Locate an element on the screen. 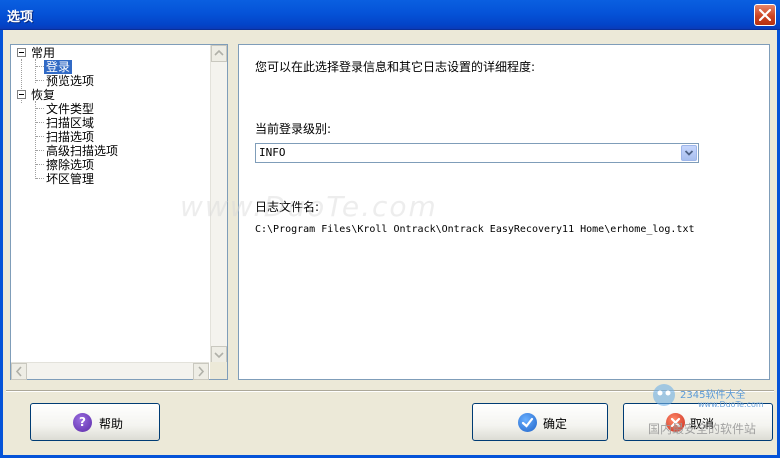 This screenshot has width=780, height=458. tree-item-preview-options: 预览选项 is located at coordinates (70, 81).